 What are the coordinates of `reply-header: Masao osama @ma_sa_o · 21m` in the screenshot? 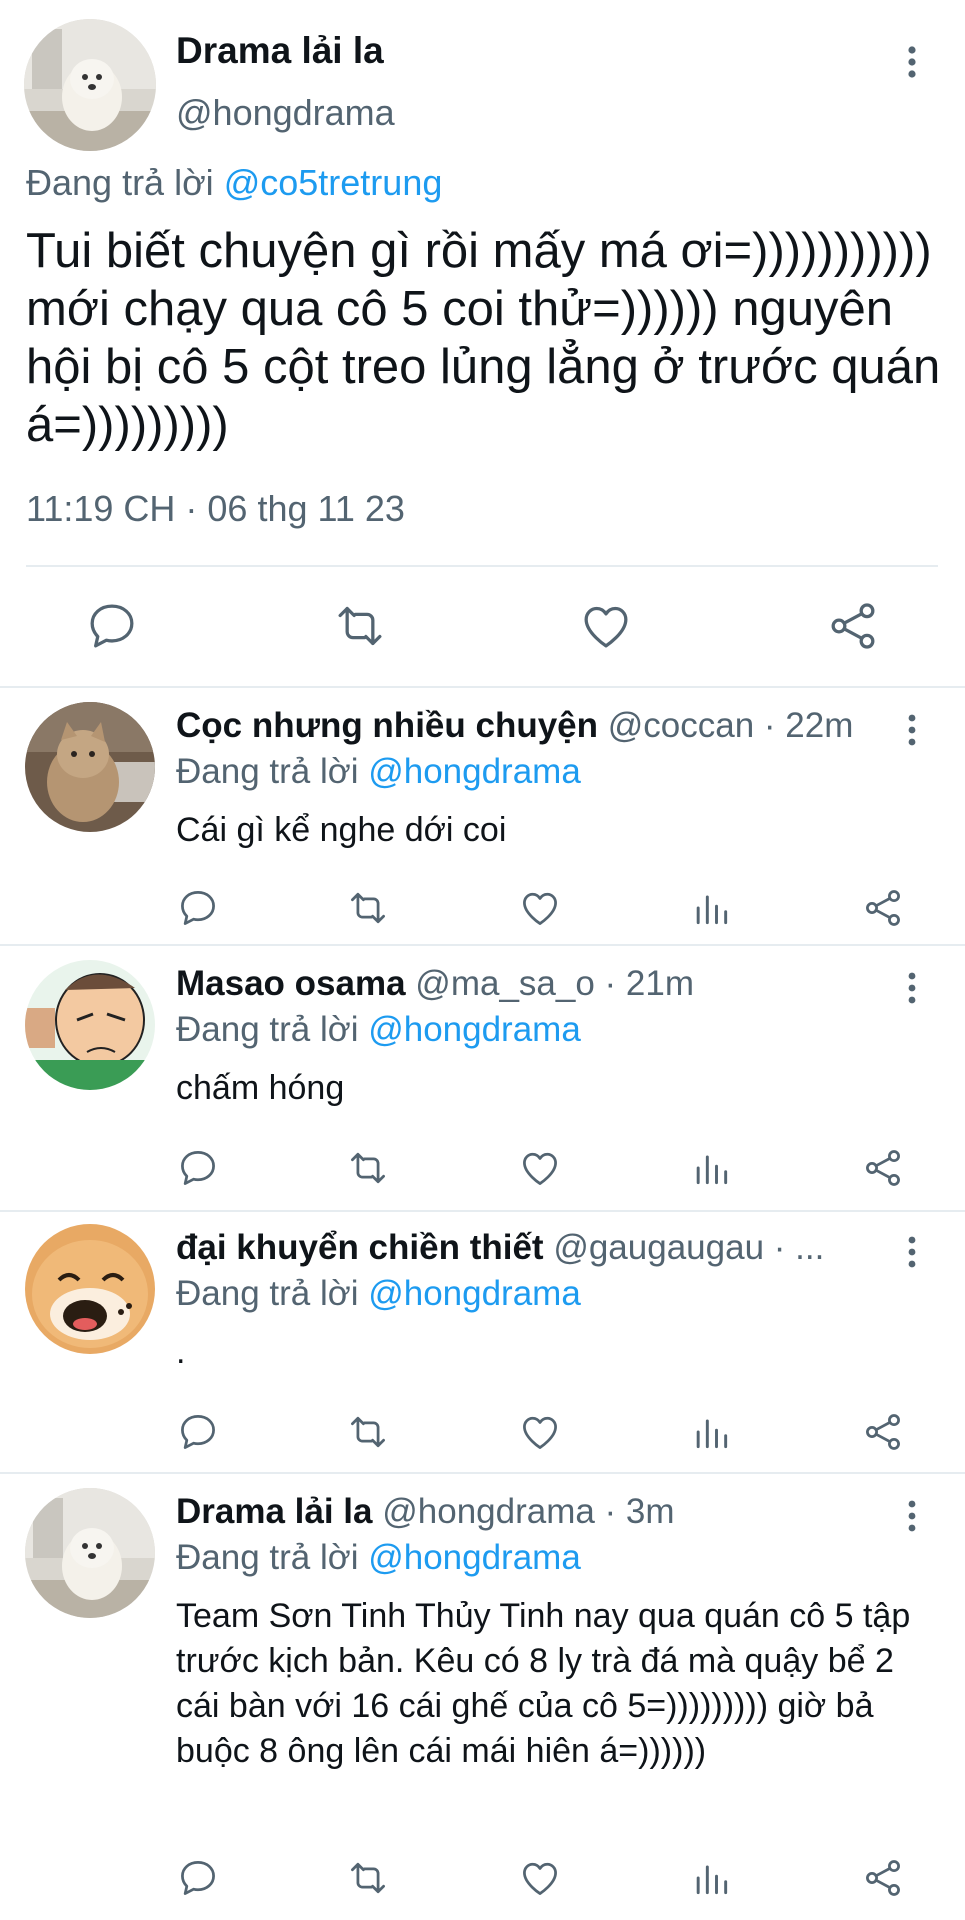 It's located at (521, 984).